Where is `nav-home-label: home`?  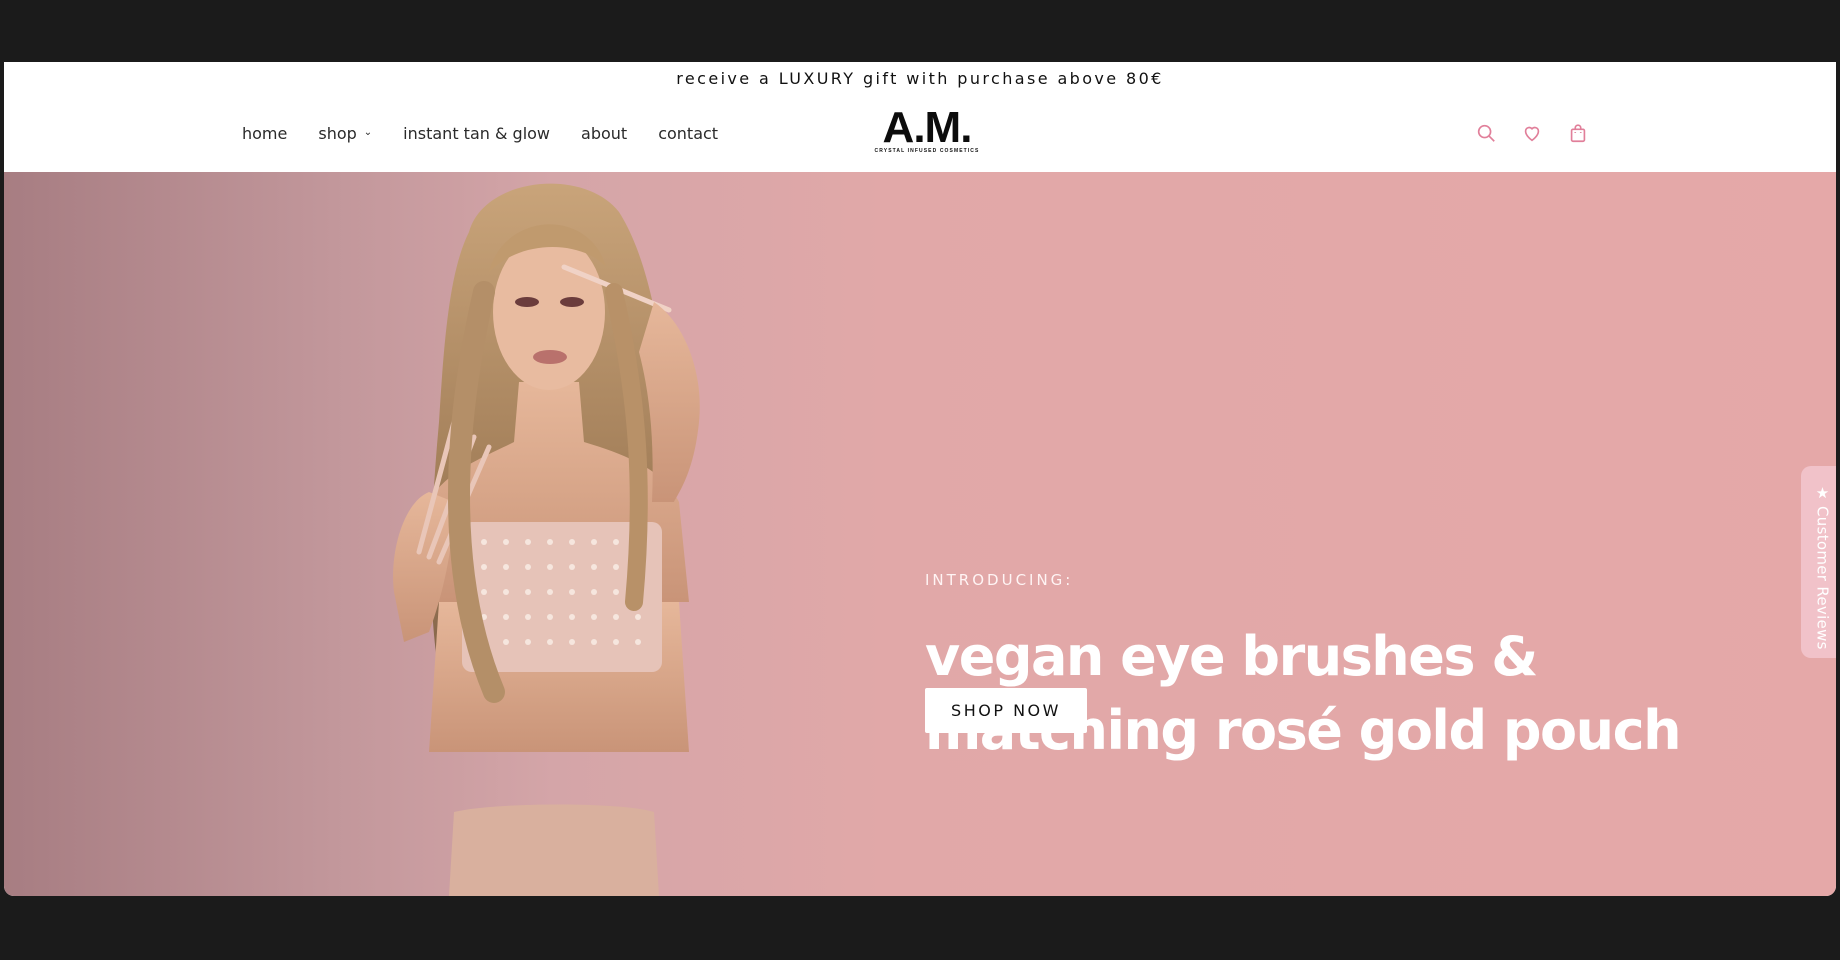 nav-home-label: home is located at coordinates (265, 133).